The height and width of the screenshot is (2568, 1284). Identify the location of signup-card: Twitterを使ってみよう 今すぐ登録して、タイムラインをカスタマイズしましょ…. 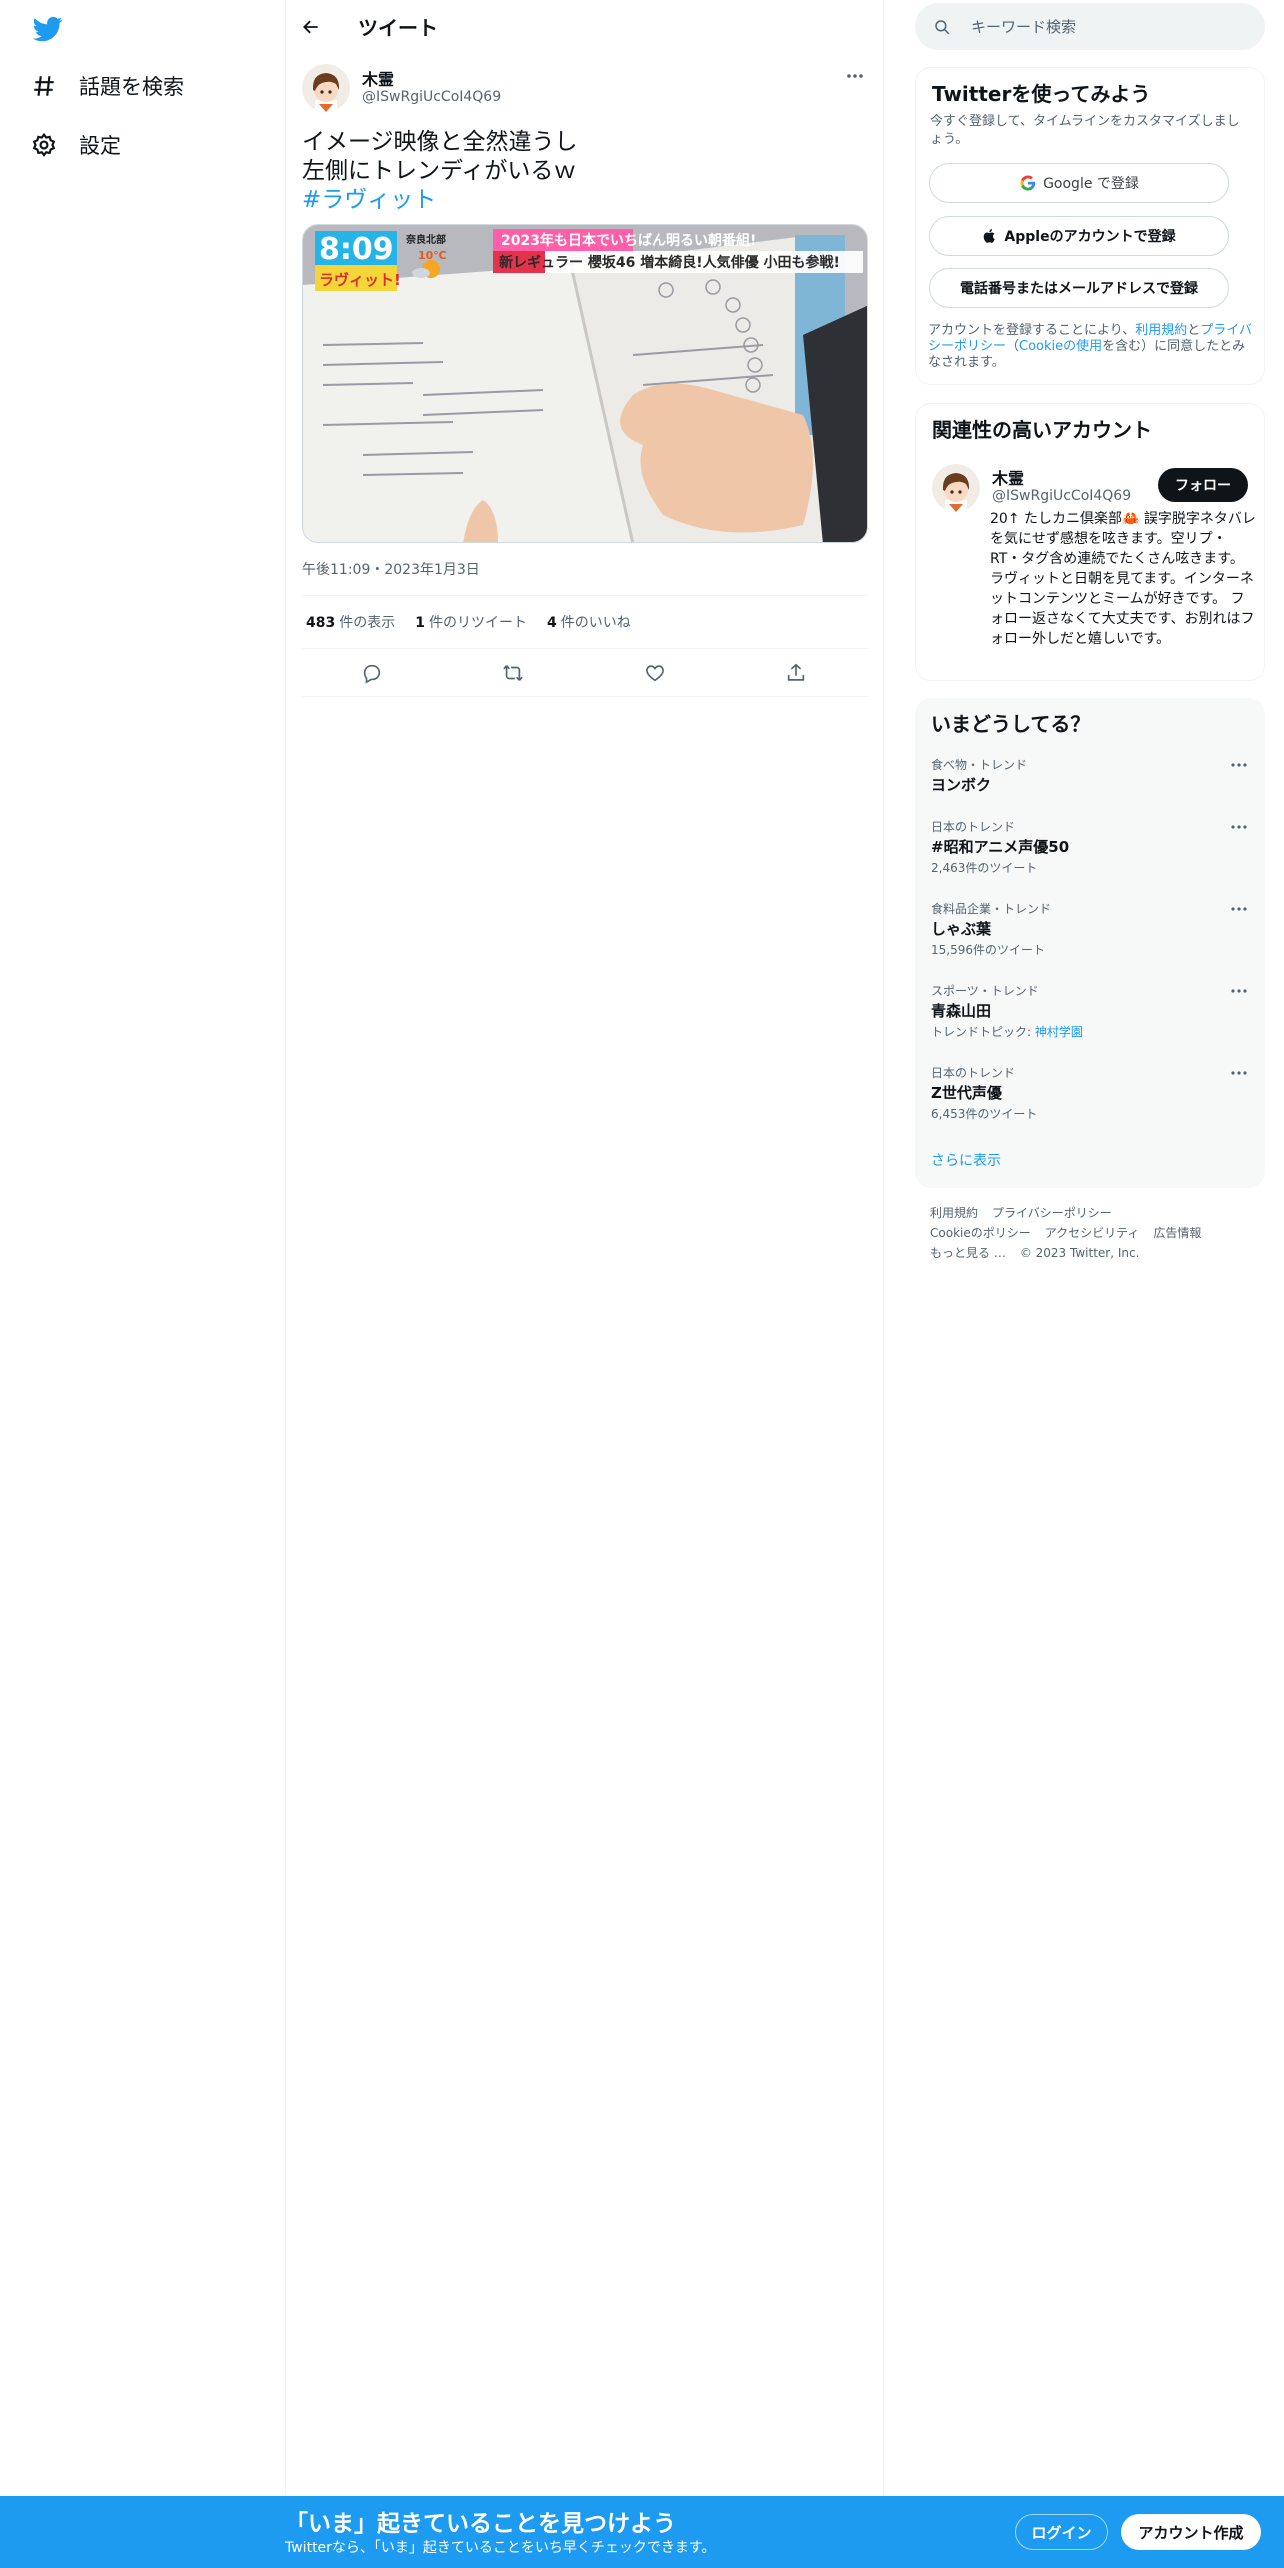
(1090, 226).